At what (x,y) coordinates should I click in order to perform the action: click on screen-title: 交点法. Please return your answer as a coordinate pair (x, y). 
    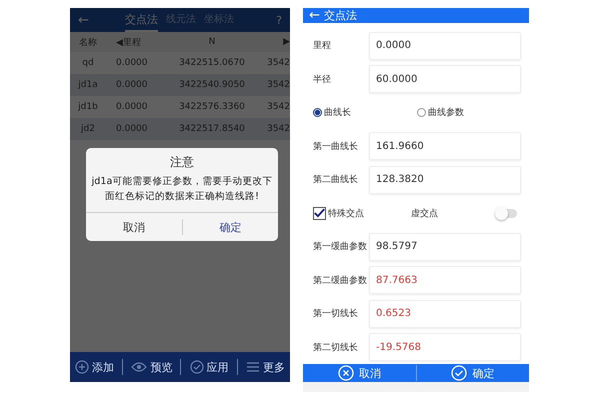
    Looking at the image, I should click on (340, 15).